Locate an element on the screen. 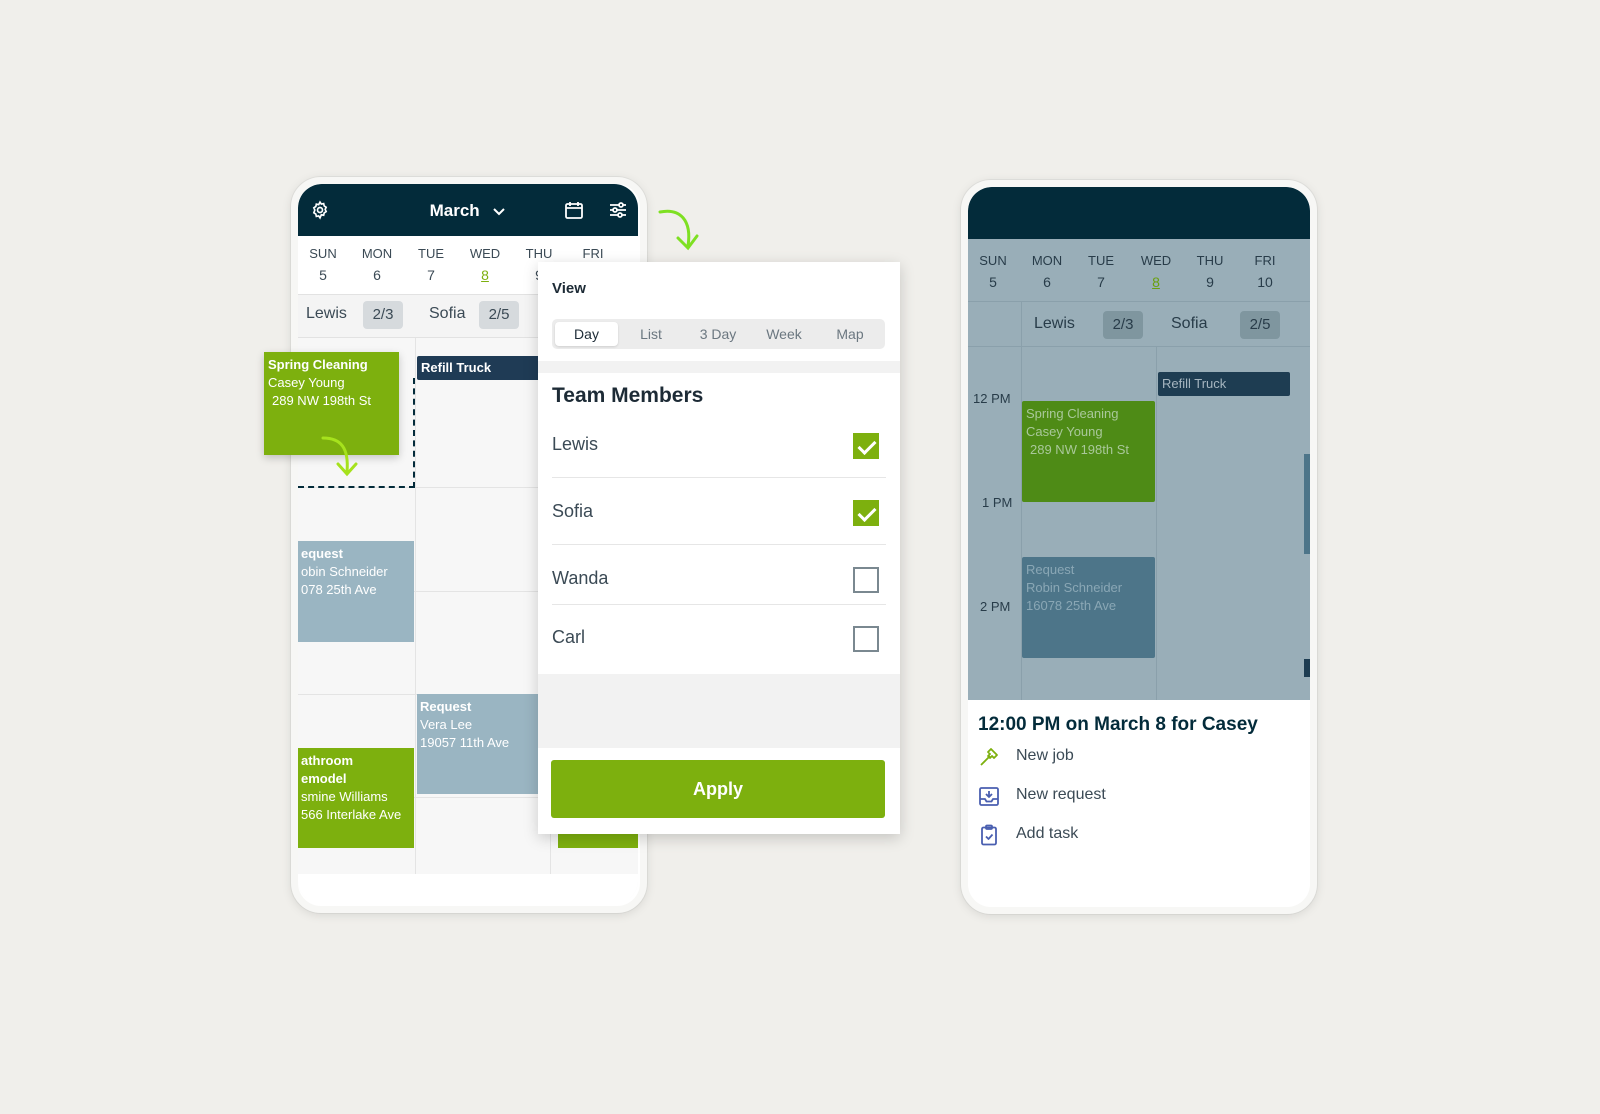 The width and height of the screenshot is (1600, 1114). event-client: Robin Schneider is located at coordinates (1074, 587).